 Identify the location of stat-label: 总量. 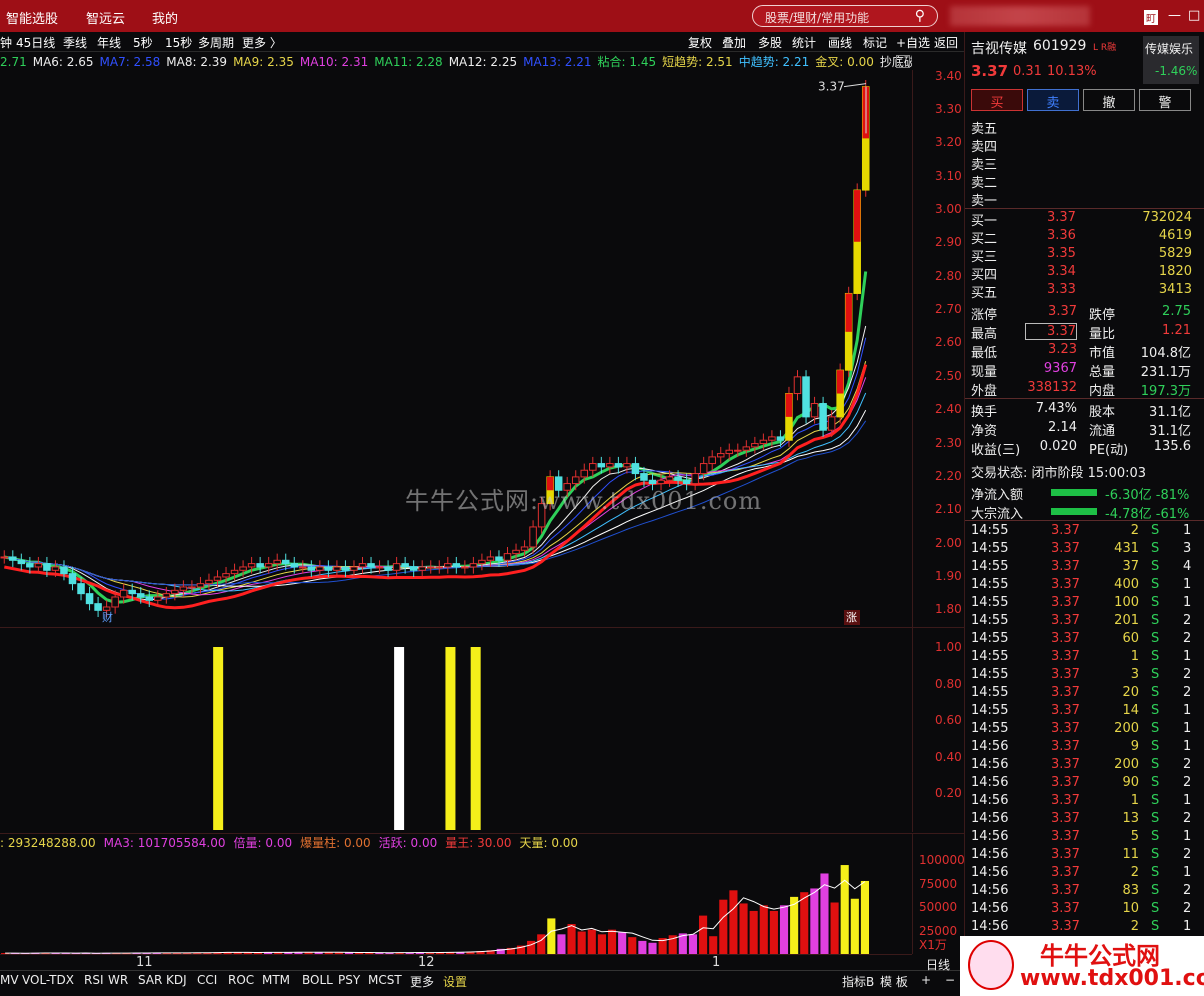
(1102, 372).